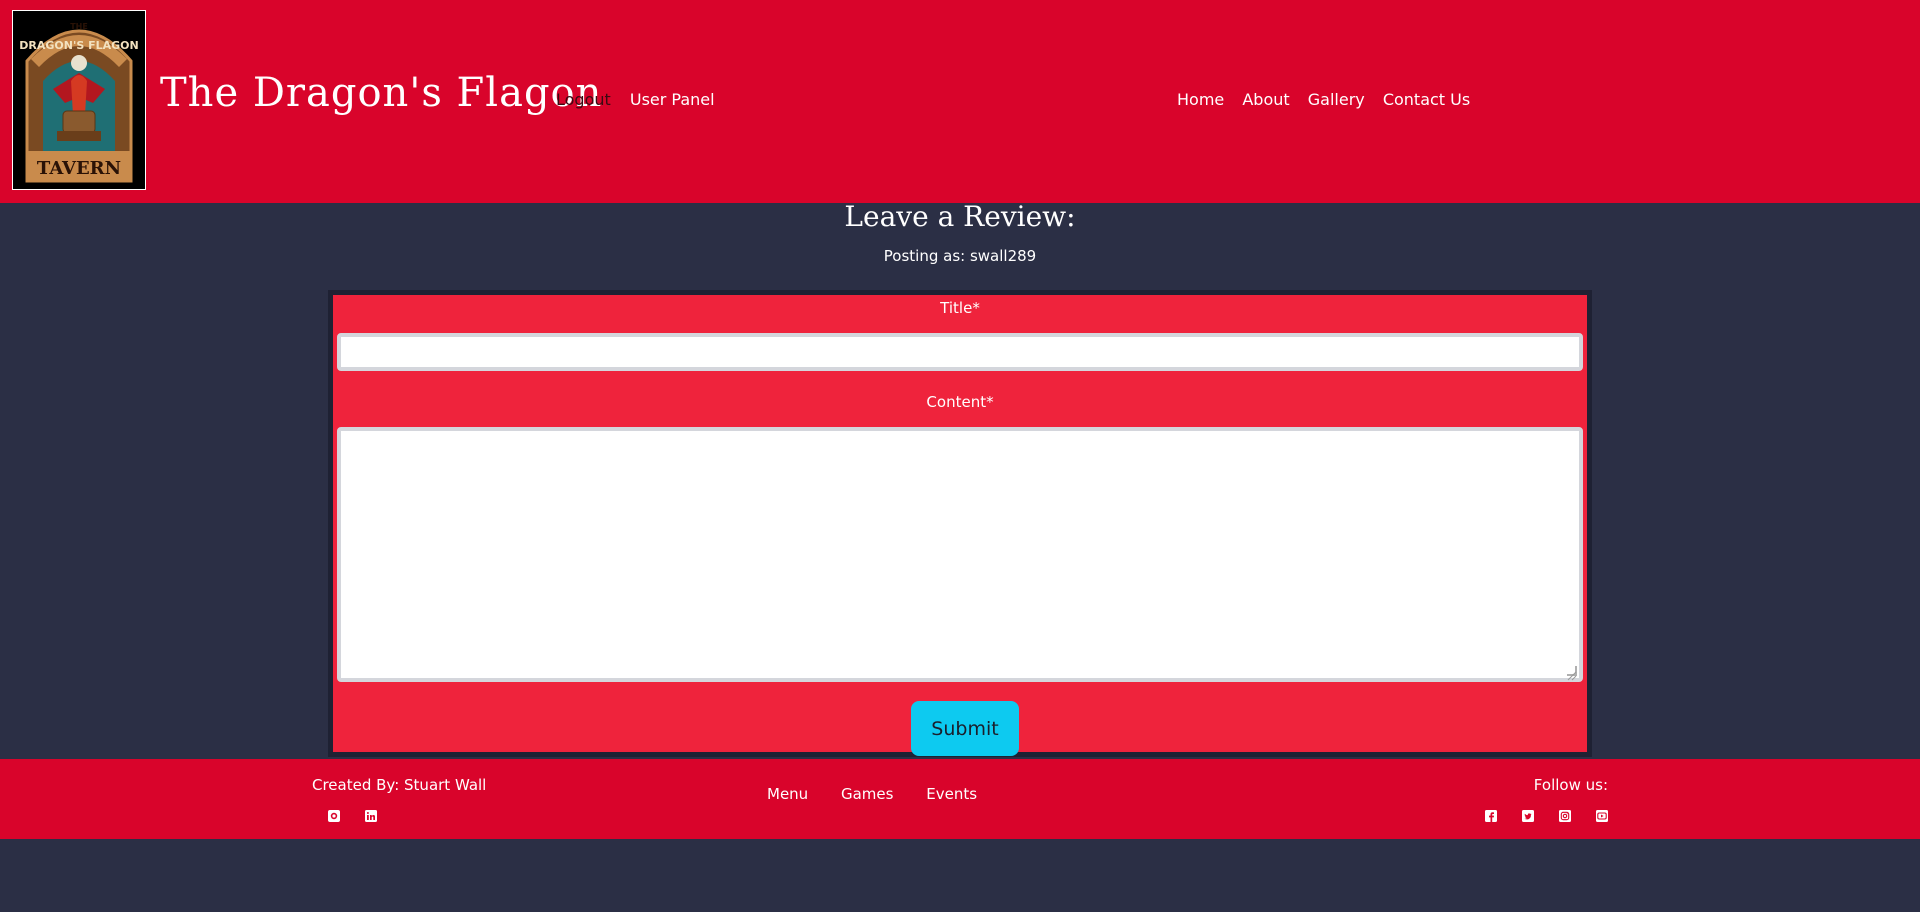 The image size is (1920, 912). What do you see at coordinates (1536, 812) in the screenshot?
I see `follow-social-links` at bounding box center [1536, 812].